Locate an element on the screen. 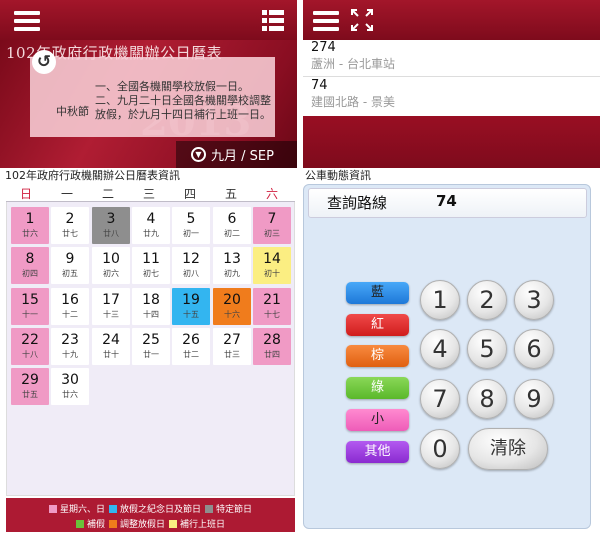 The image size is (600, 538). calendar-day: 20 十六 is located at coordinates (232, 306).